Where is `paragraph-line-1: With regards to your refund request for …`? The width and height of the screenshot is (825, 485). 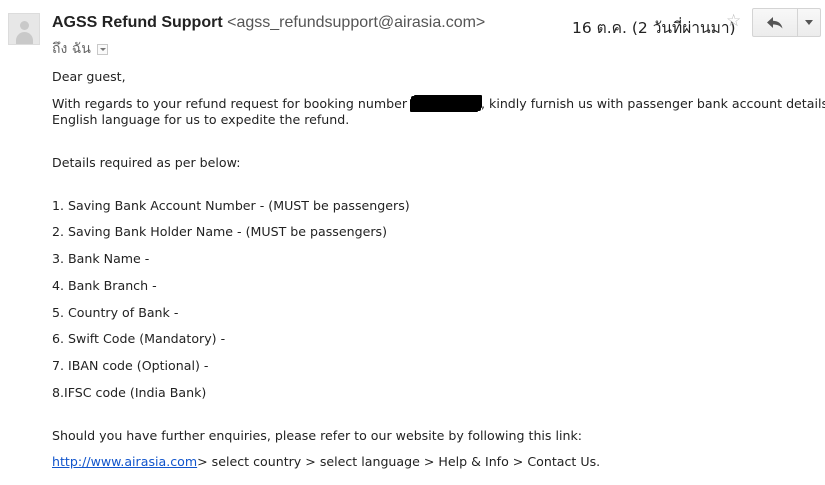
paragraph-line-1: With regards to your refund request for … is located at coordinates (438, 103).